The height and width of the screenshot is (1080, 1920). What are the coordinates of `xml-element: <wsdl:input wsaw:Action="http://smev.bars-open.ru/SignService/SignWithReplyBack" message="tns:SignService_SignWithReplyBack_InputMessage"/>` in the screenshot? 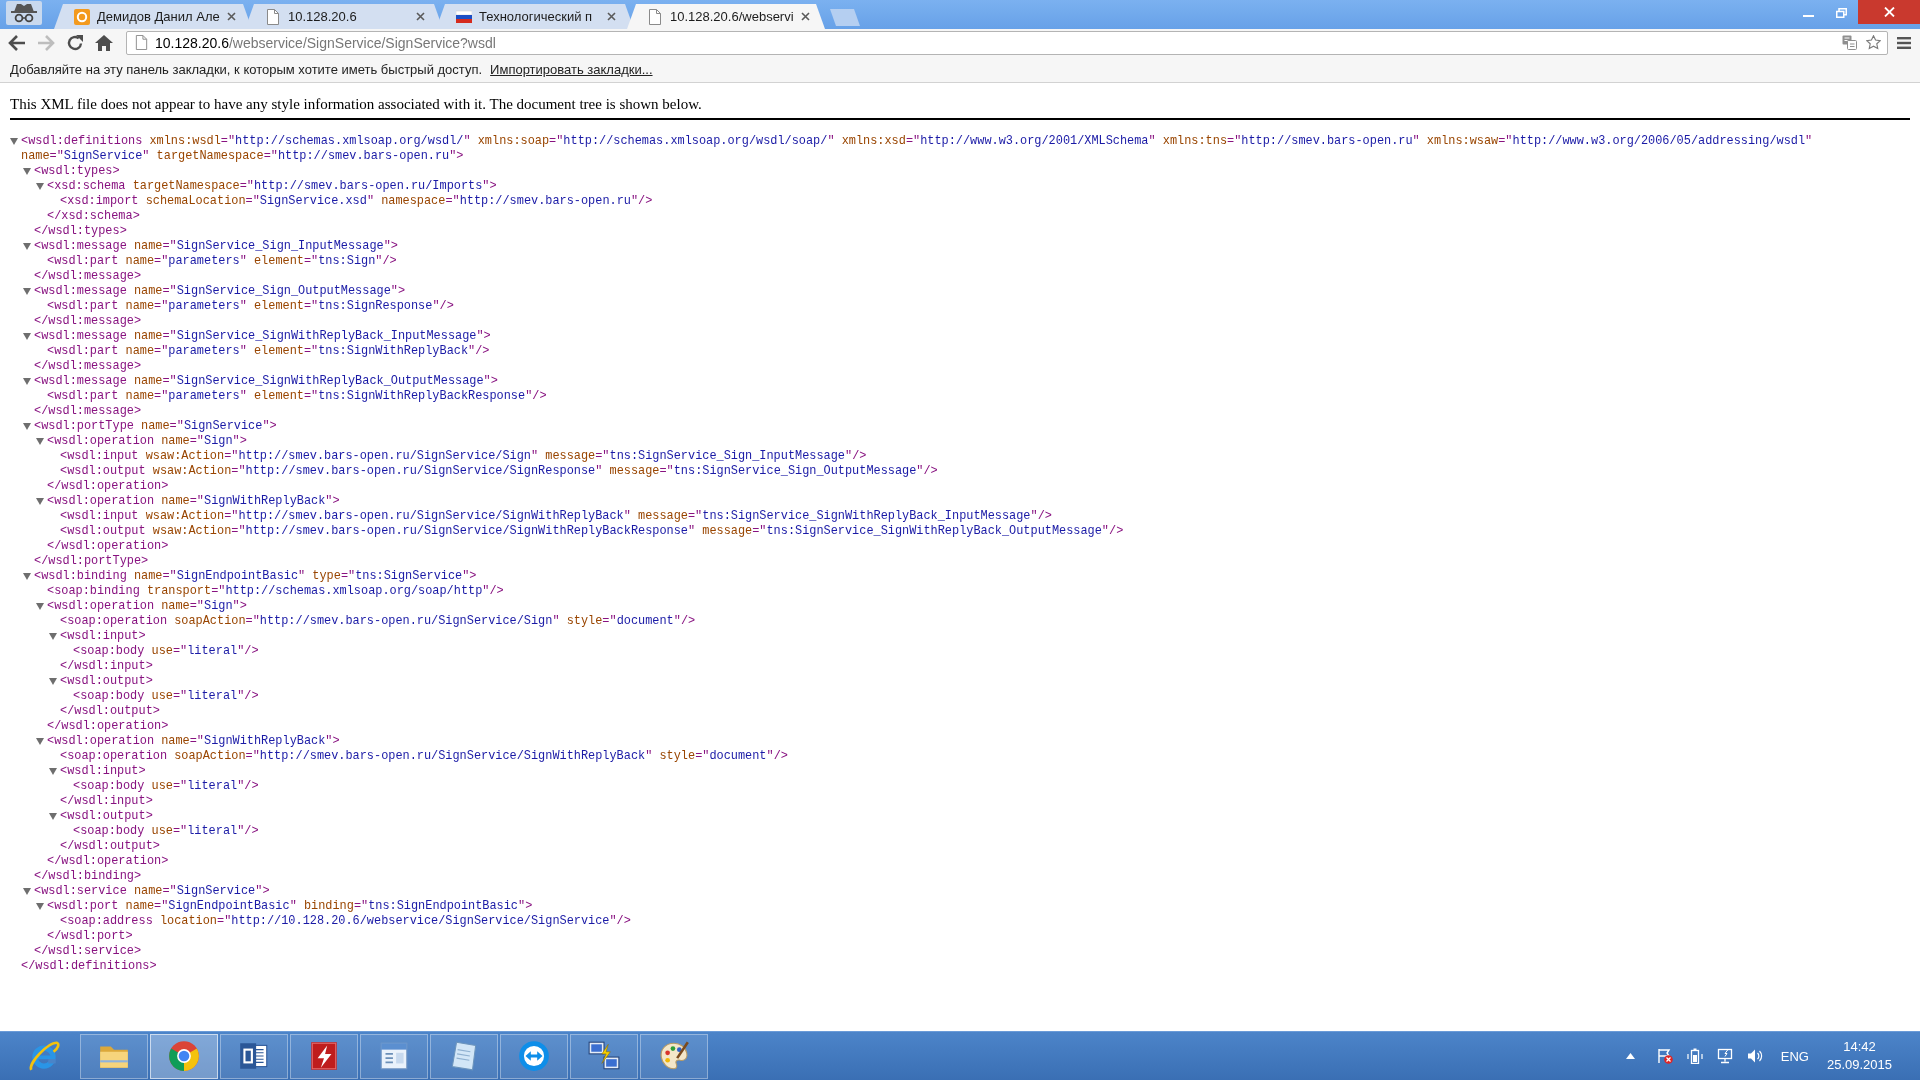 It's located at (556, 516).